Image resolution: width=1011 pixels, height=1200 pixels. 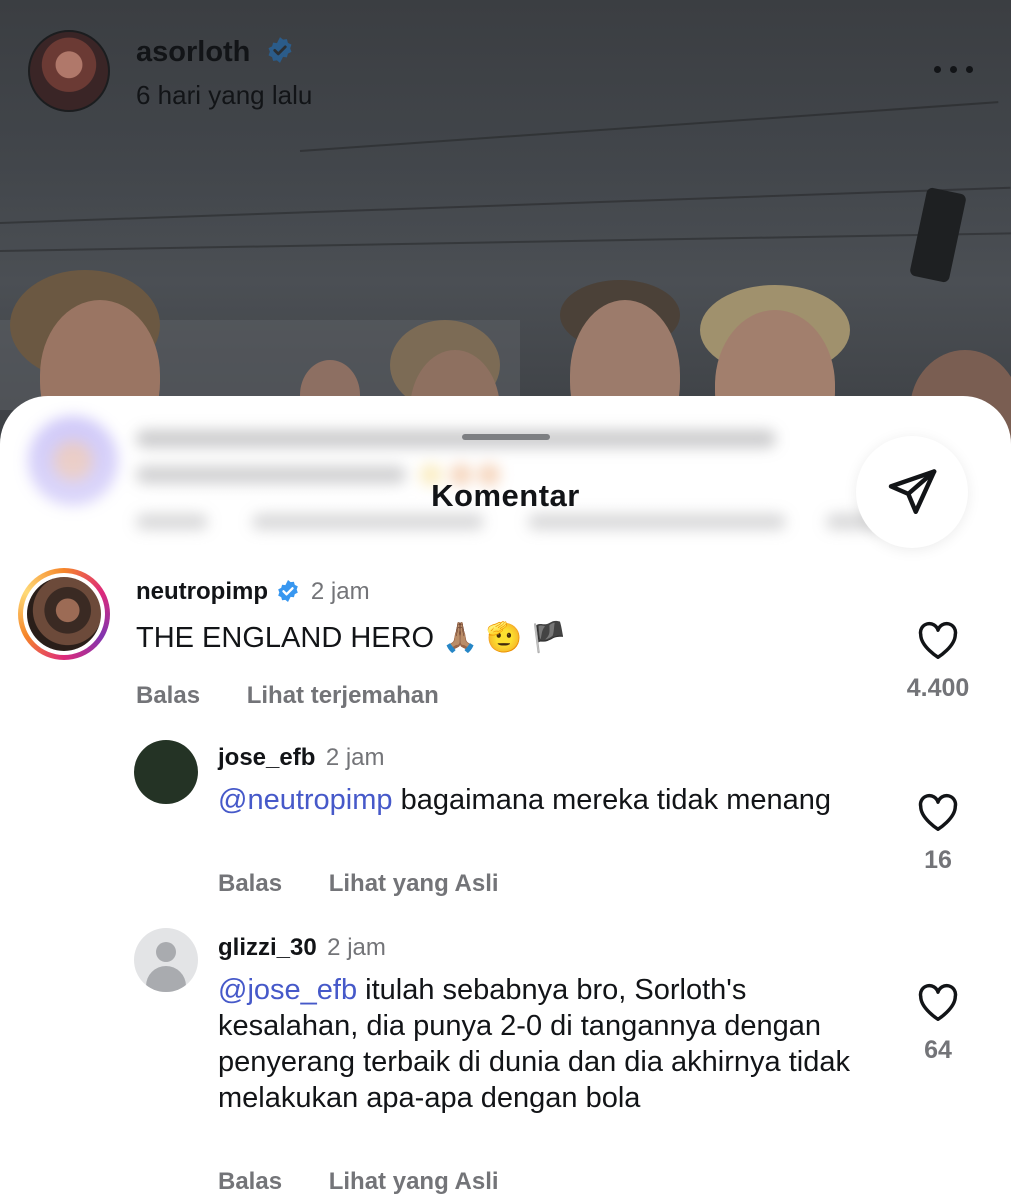 I want to click on comment-username: glizzi_30, so click(x=267, y=947).